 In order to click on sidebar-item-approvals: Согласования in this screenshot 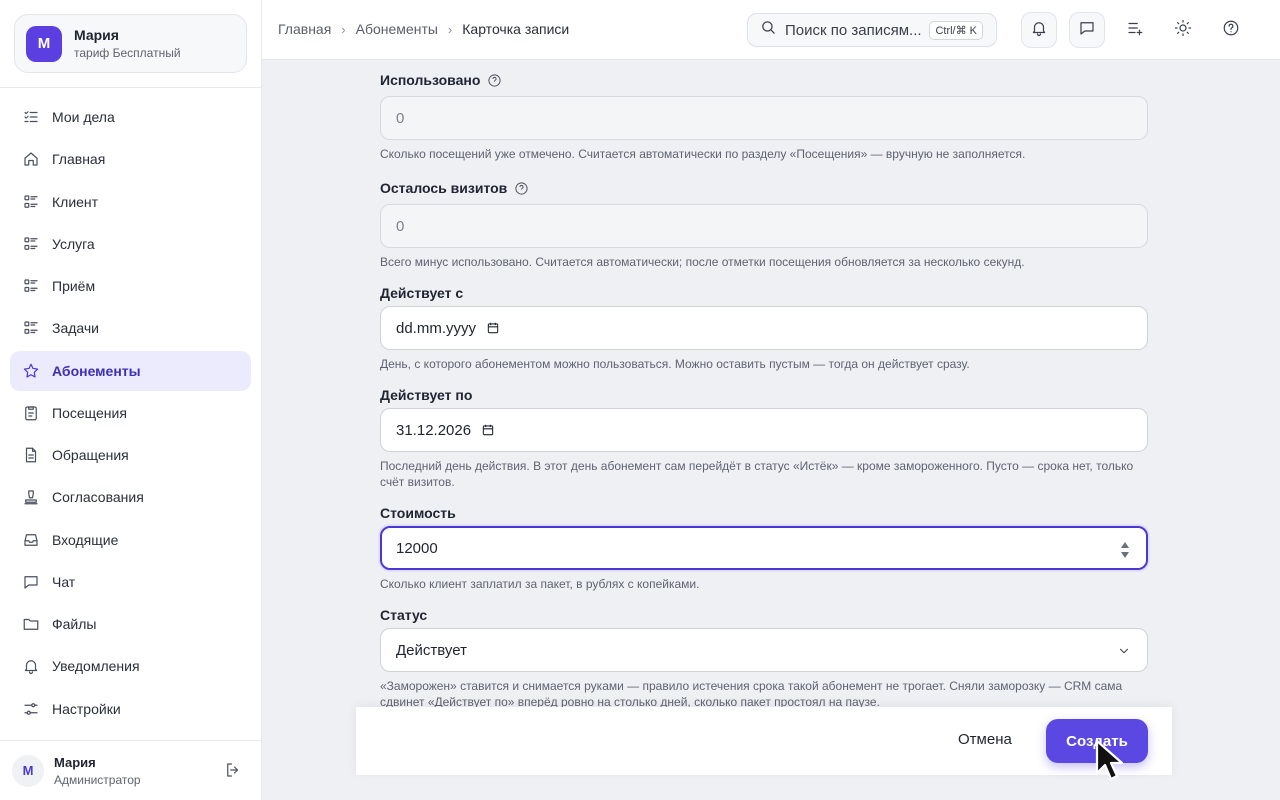, I will do `click(130, 497)`.